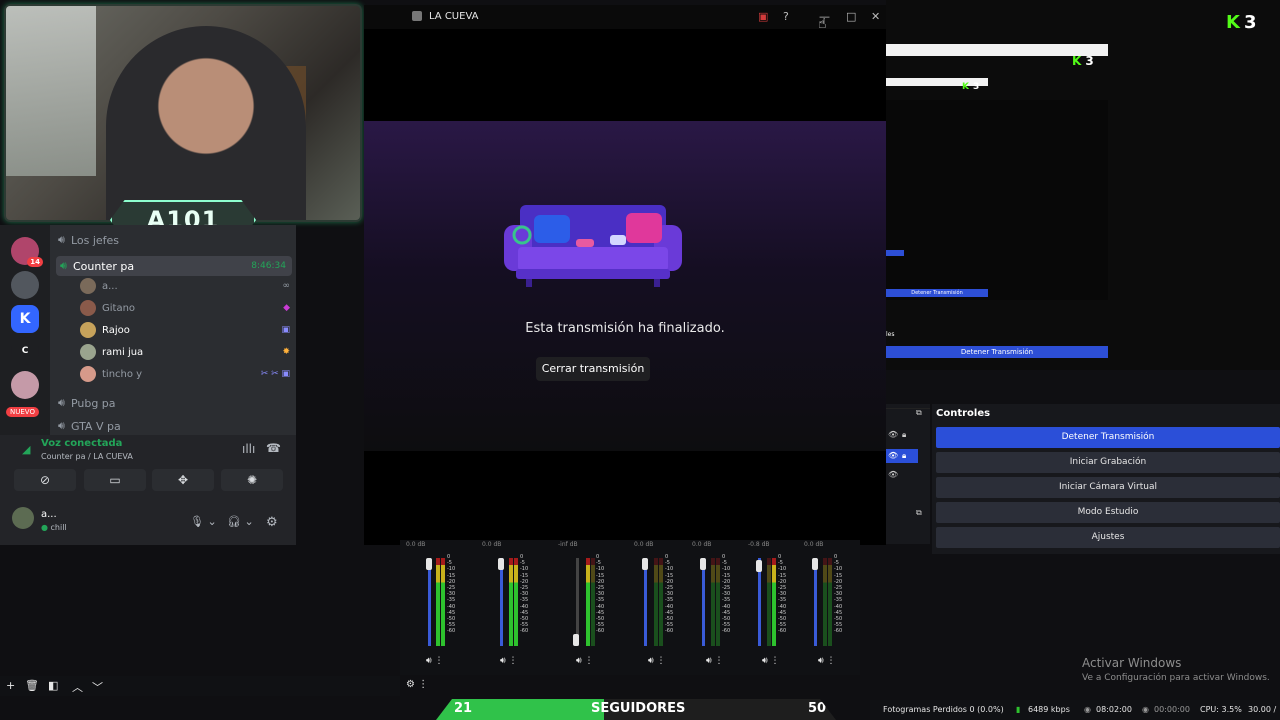  What do you see at coordinates (1108, 437) in the screenshot?
I see `stop-streaming-button: Detener Transmisión` at bounding box center [1108, 437].